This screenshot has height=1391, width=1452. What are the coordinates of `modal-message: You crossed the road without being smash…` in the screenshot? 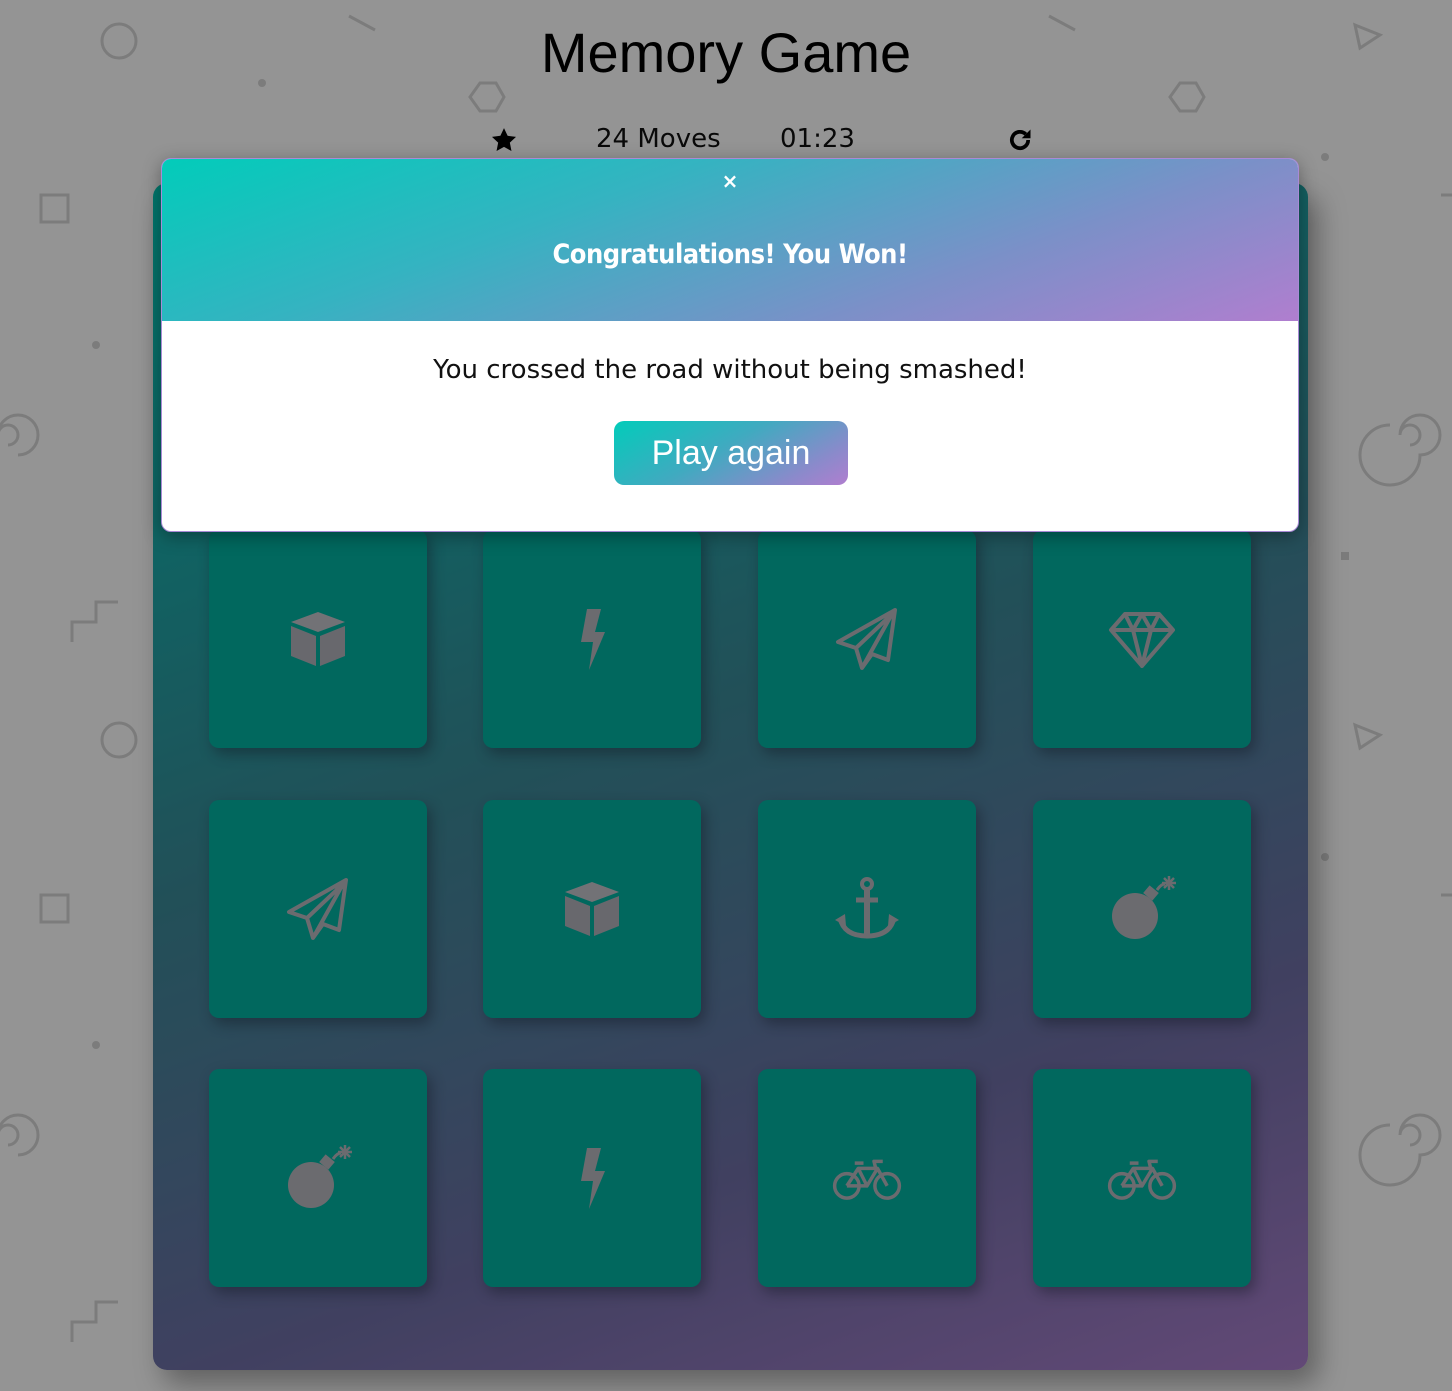 It's located at (730, 370).